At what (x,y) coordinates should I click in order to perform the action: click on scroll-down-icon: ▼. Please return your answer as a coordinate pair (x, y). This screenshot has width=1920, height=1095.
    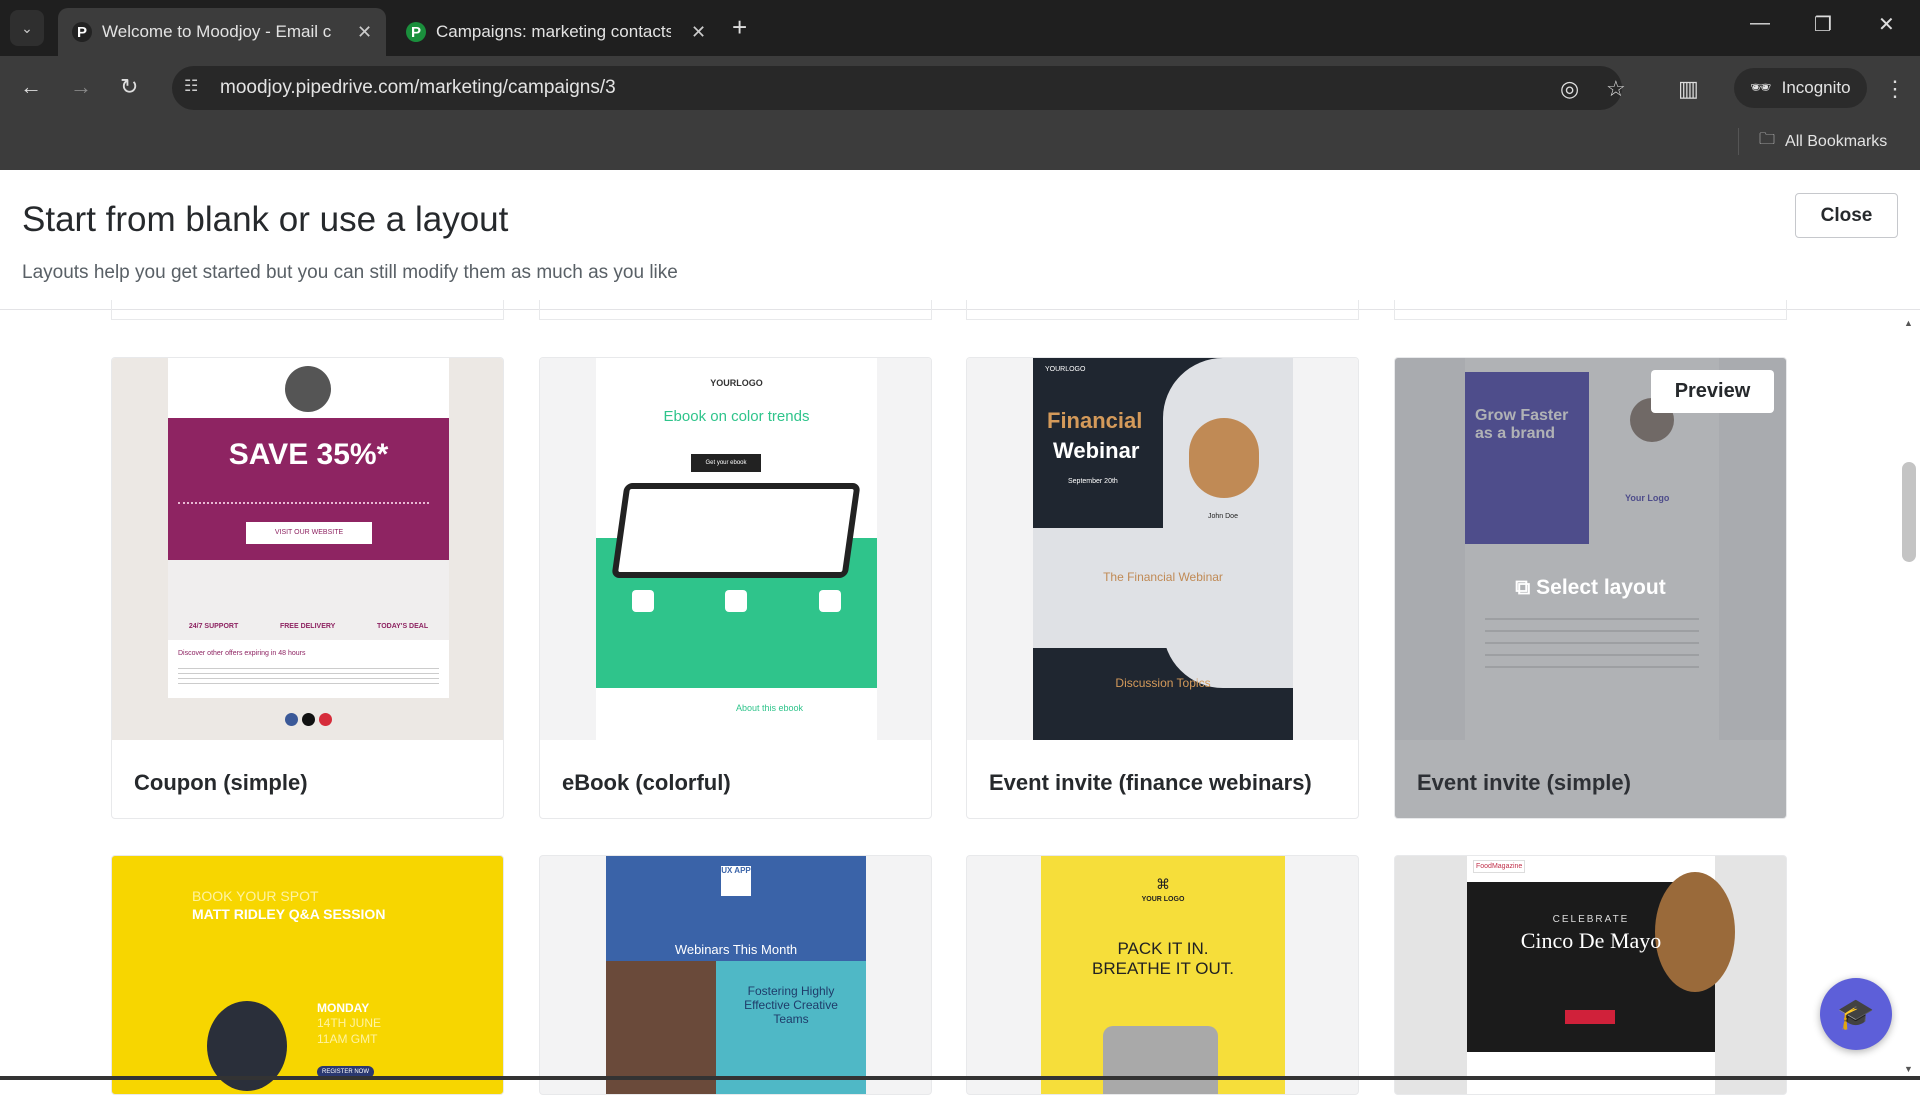
    Looking at the image, I should click on (1908, 1069).